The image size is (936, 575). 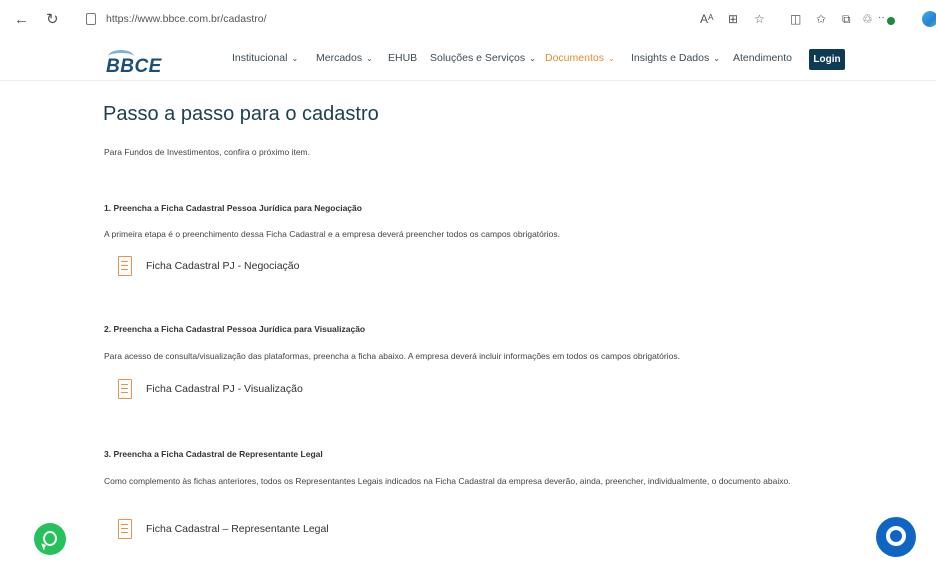 I want to click on menu-mercados: Mercados ⌄, so click(x=344, y=58).